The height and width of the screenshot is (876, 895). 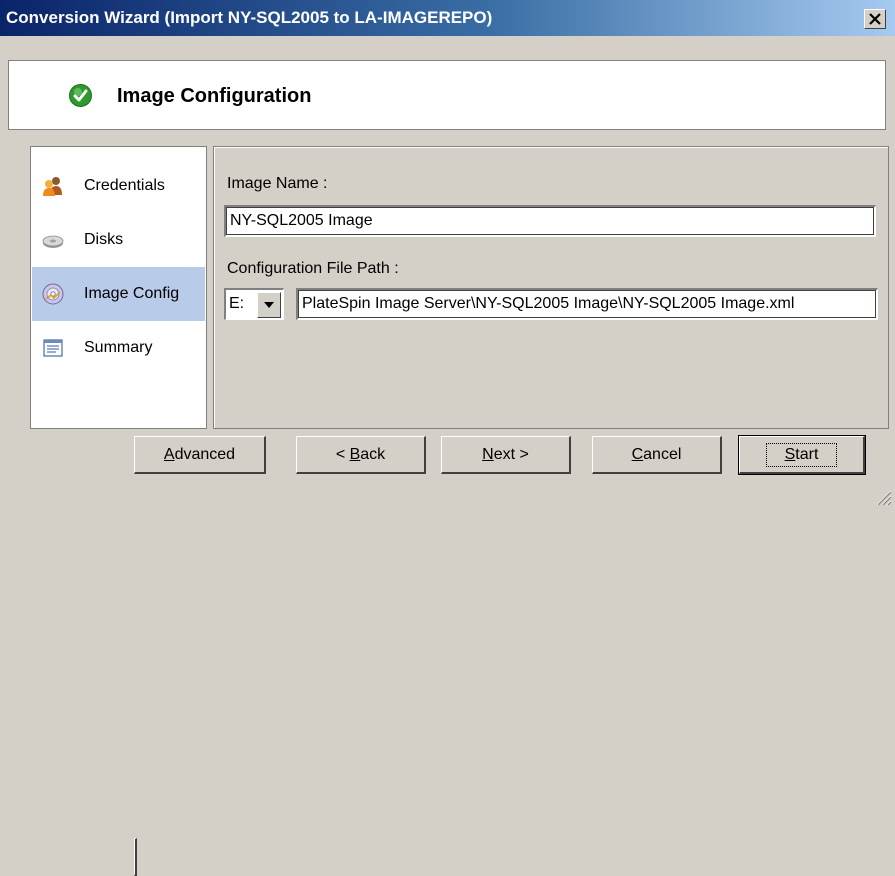 I want to click on sidebar-item-summary: Summary, so click(x=118, y=348).